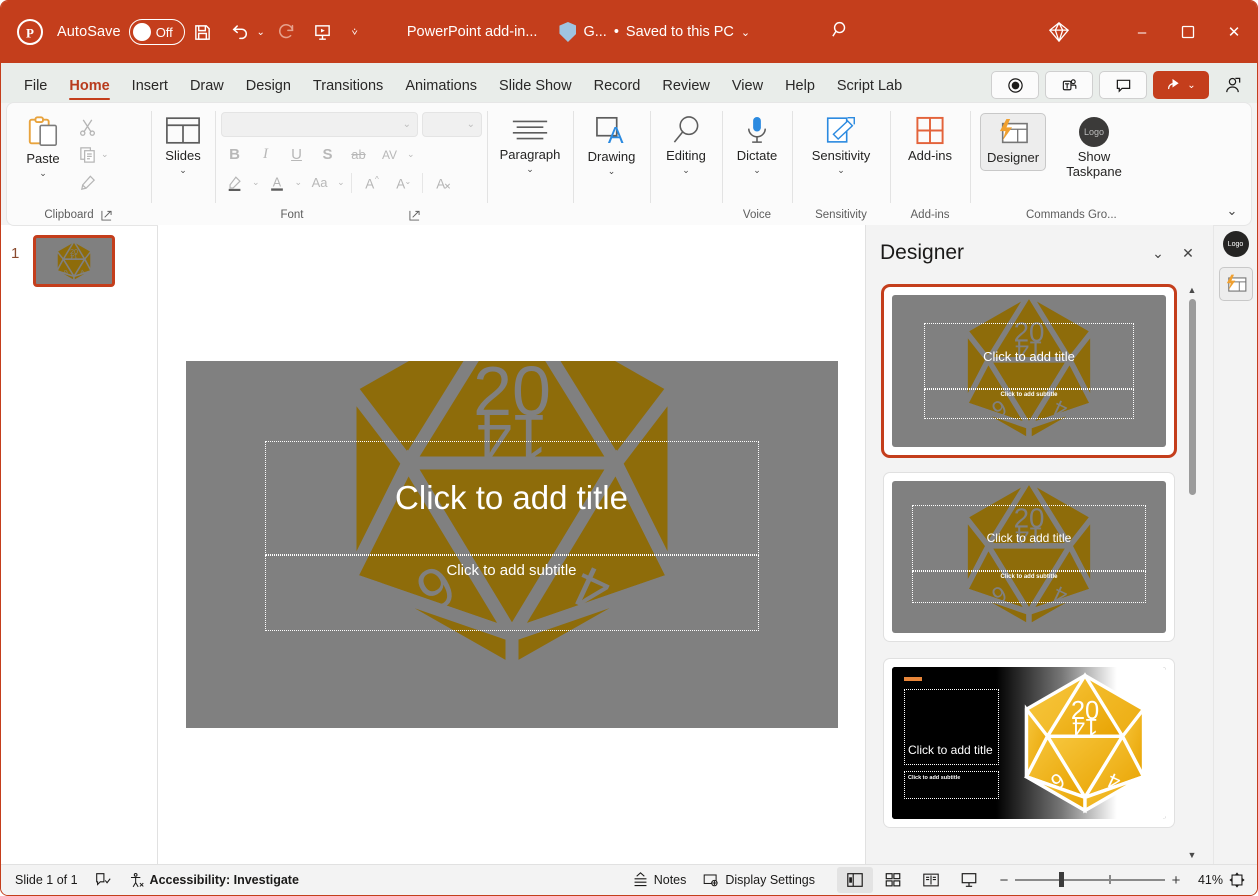  I want to click on sensitivity-button: Sensitivity ⌄, so click(841, 143).